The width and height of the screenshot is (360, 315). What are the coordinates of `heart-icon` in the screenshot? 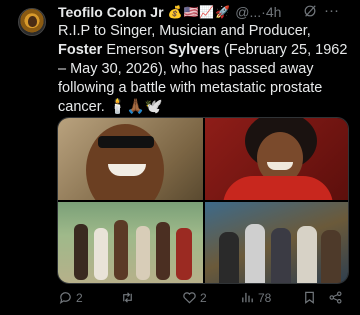 It's located at (189, 298).